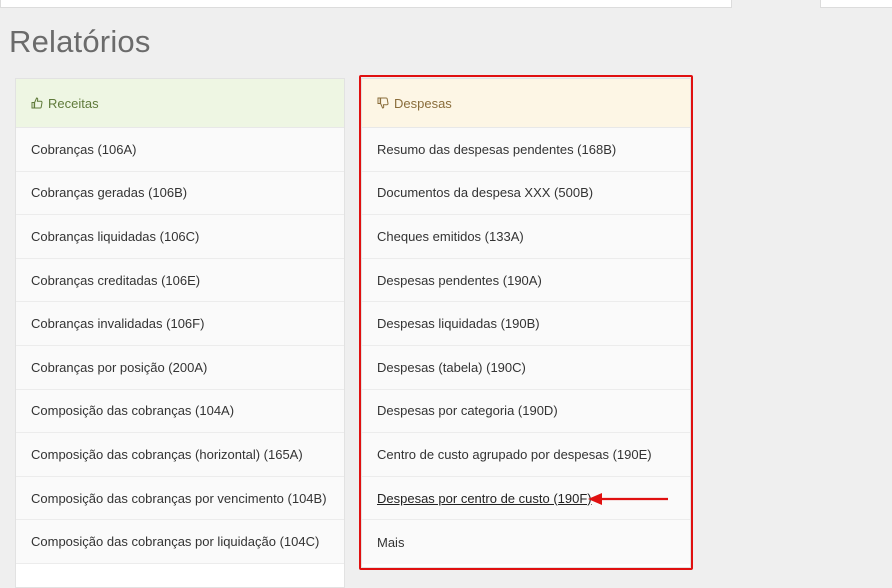 This screenshot has width=892, height=588. Describe the element at coordinates (37, 103) in the screenshot. I see `thumbs-up-icon` at that location.